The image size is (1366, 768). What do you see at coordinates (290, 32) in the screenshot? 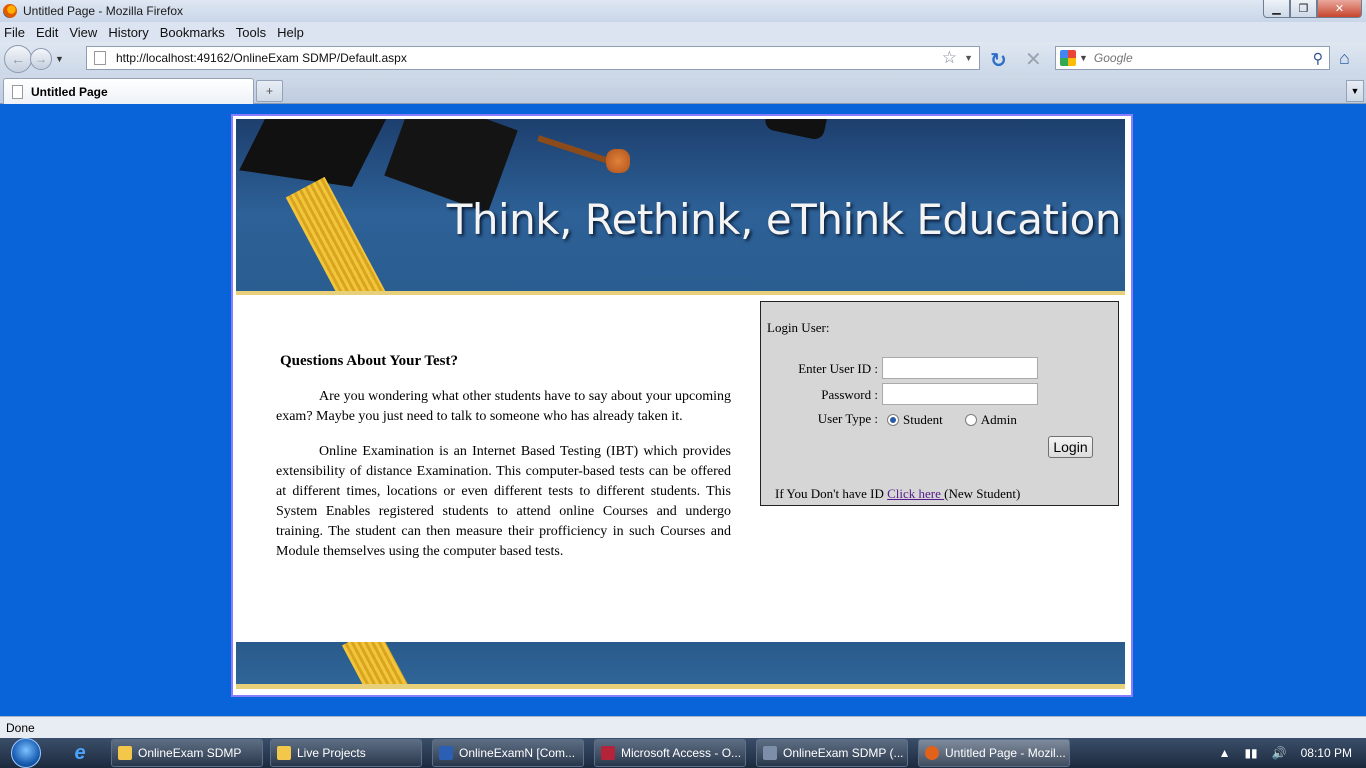
I see `menu-help: Help` at bounding box center [290, 32].